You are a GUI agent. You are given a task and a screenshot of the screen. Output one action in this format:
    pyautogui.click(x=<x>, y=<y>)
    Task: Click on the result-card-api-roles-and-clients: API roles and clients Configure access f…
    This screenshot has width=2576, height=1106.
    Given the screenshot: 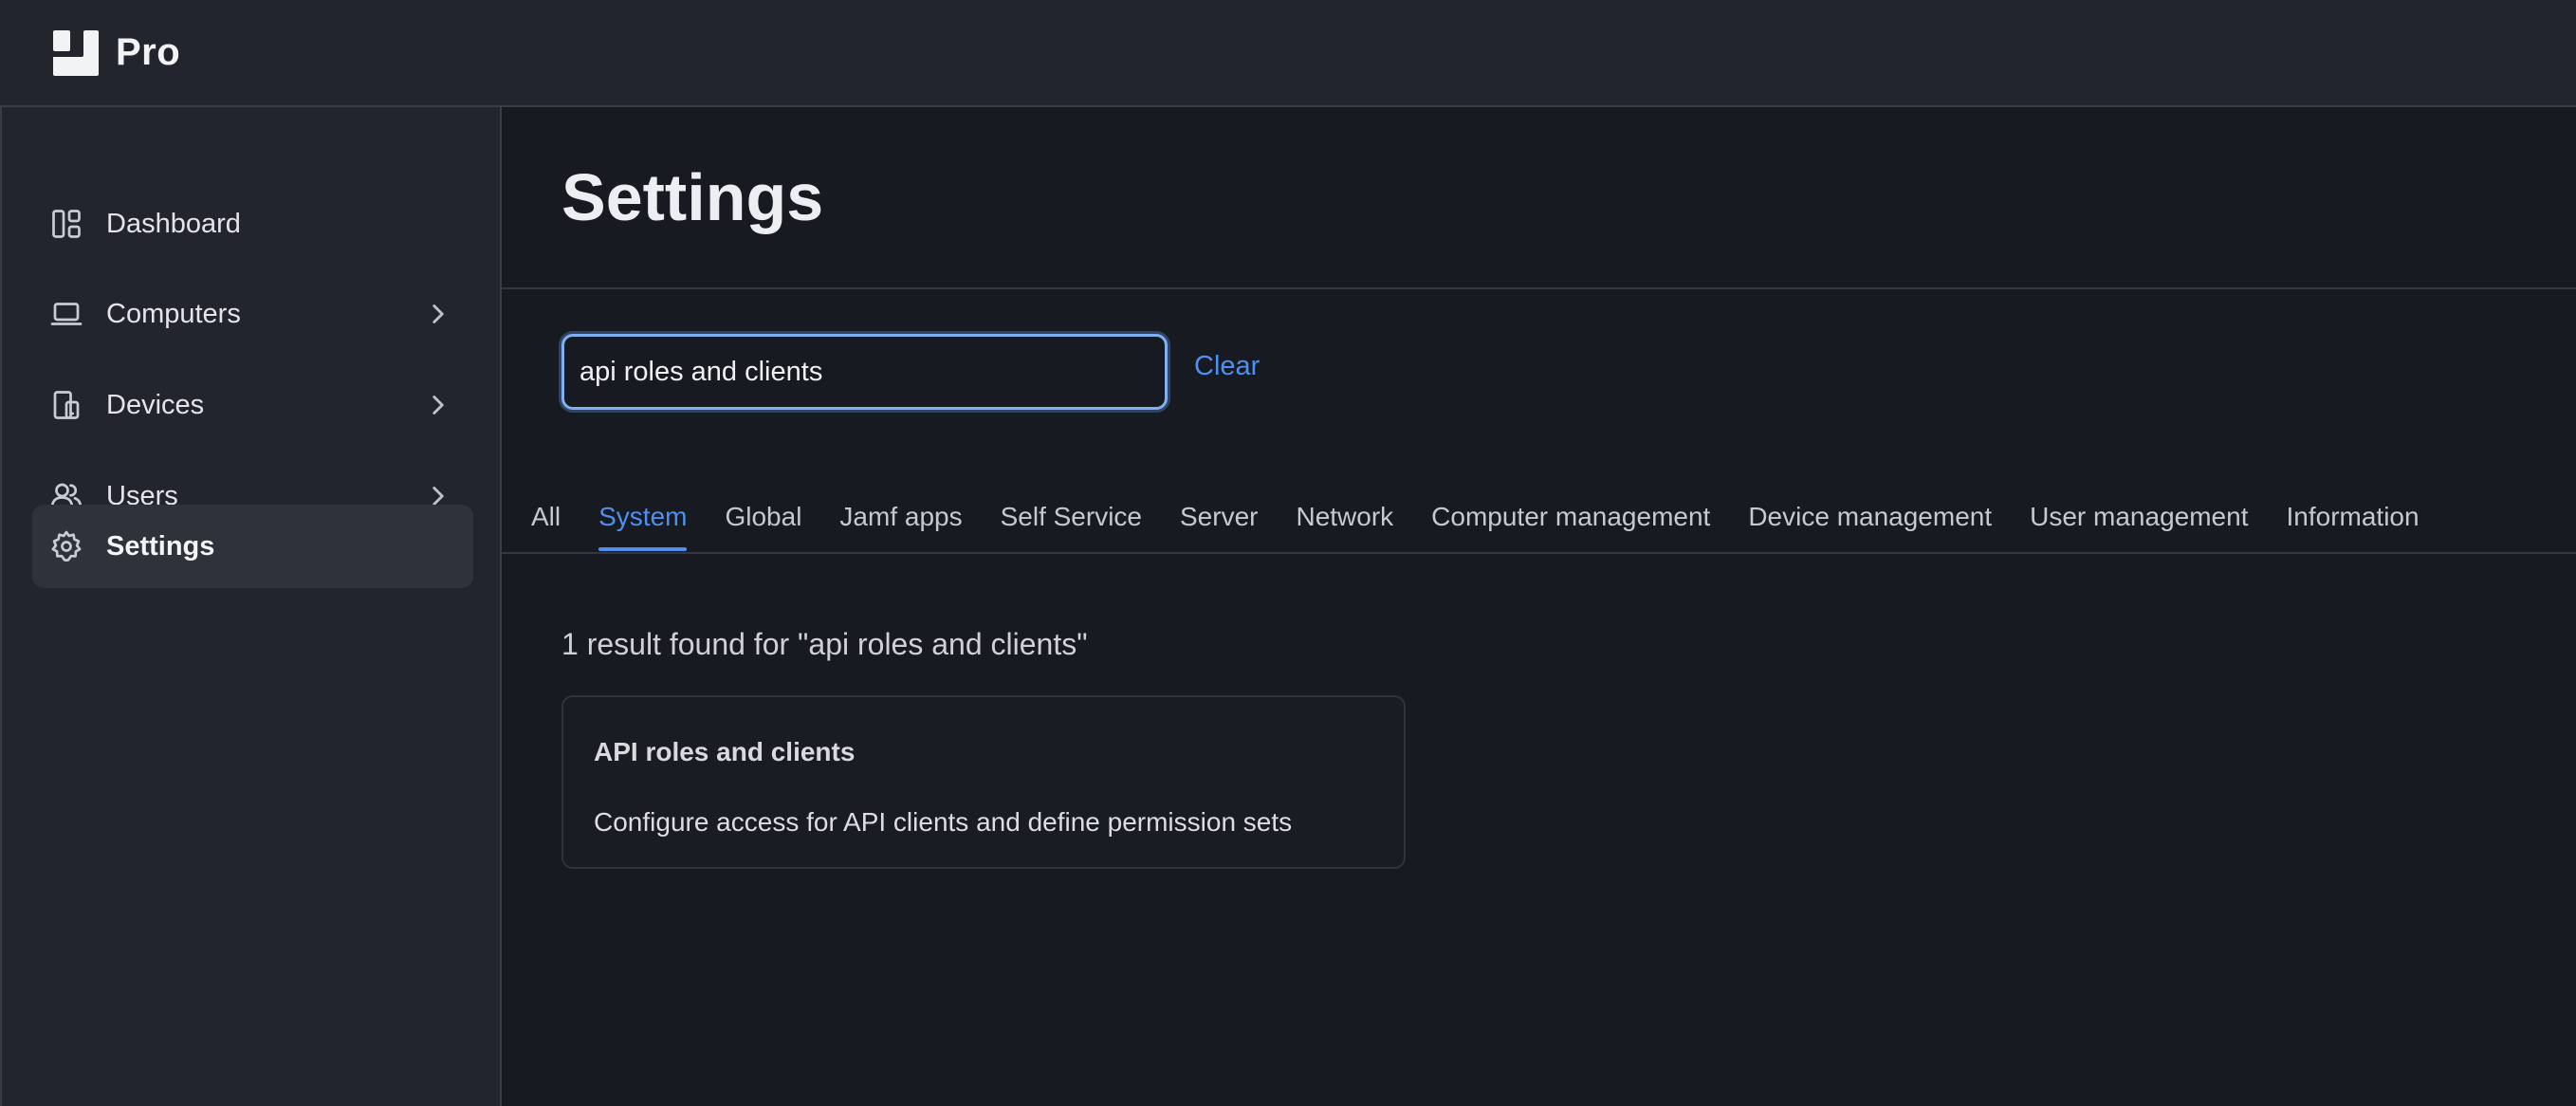 What is the action you would take?
    pyautogui.click(x=983, y=782)
    